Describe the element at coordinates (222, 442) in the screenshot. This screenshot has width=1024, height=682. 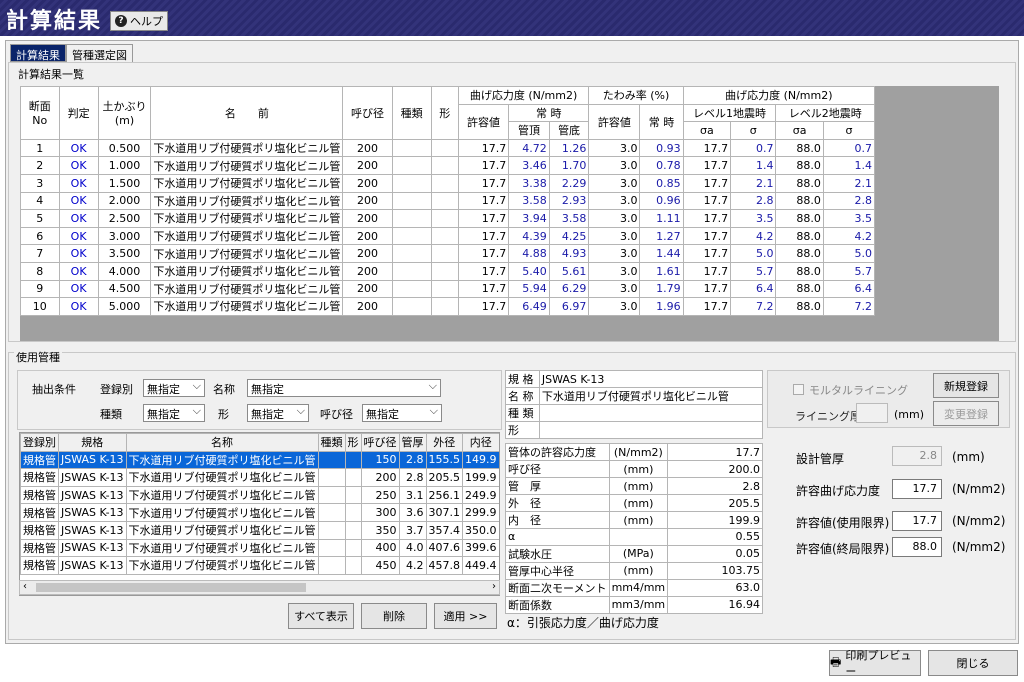
I see `pipes-header-cell: 名称` at that location.